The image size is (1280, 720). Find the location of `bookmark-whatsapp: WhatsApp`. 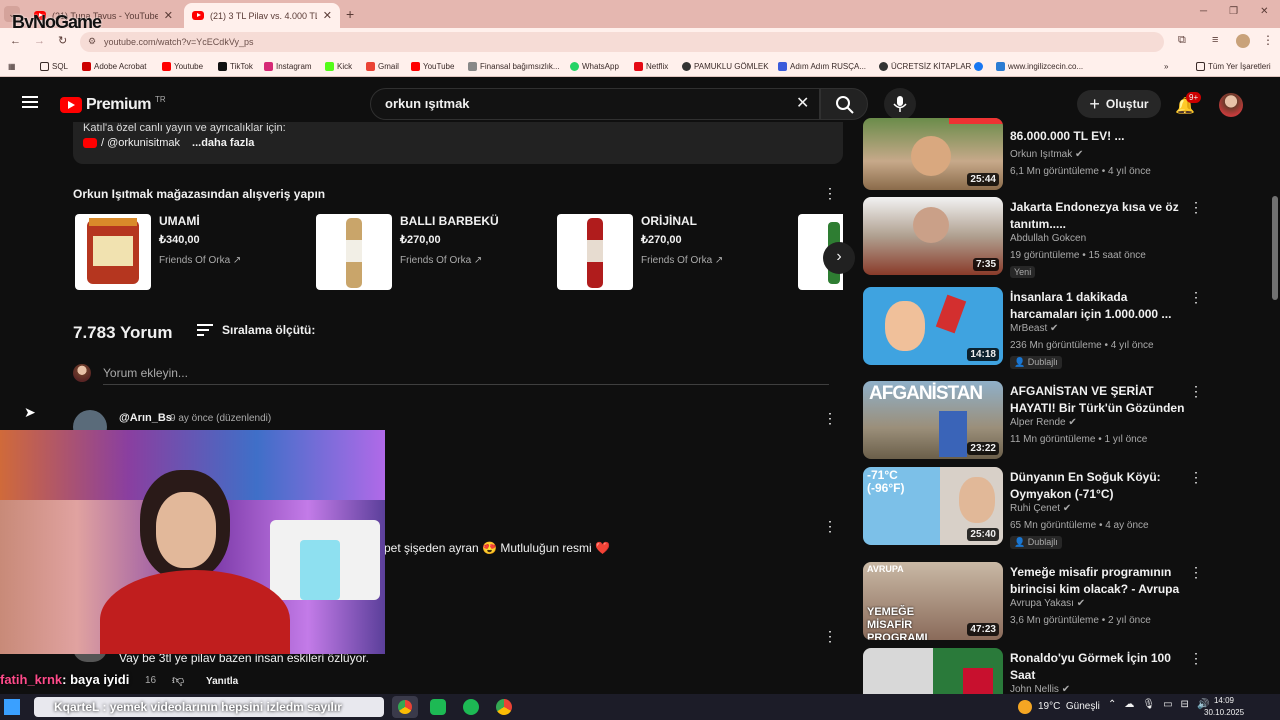

bookmark-whatsapp: WhatsApp is located at coordinates (594, 66).